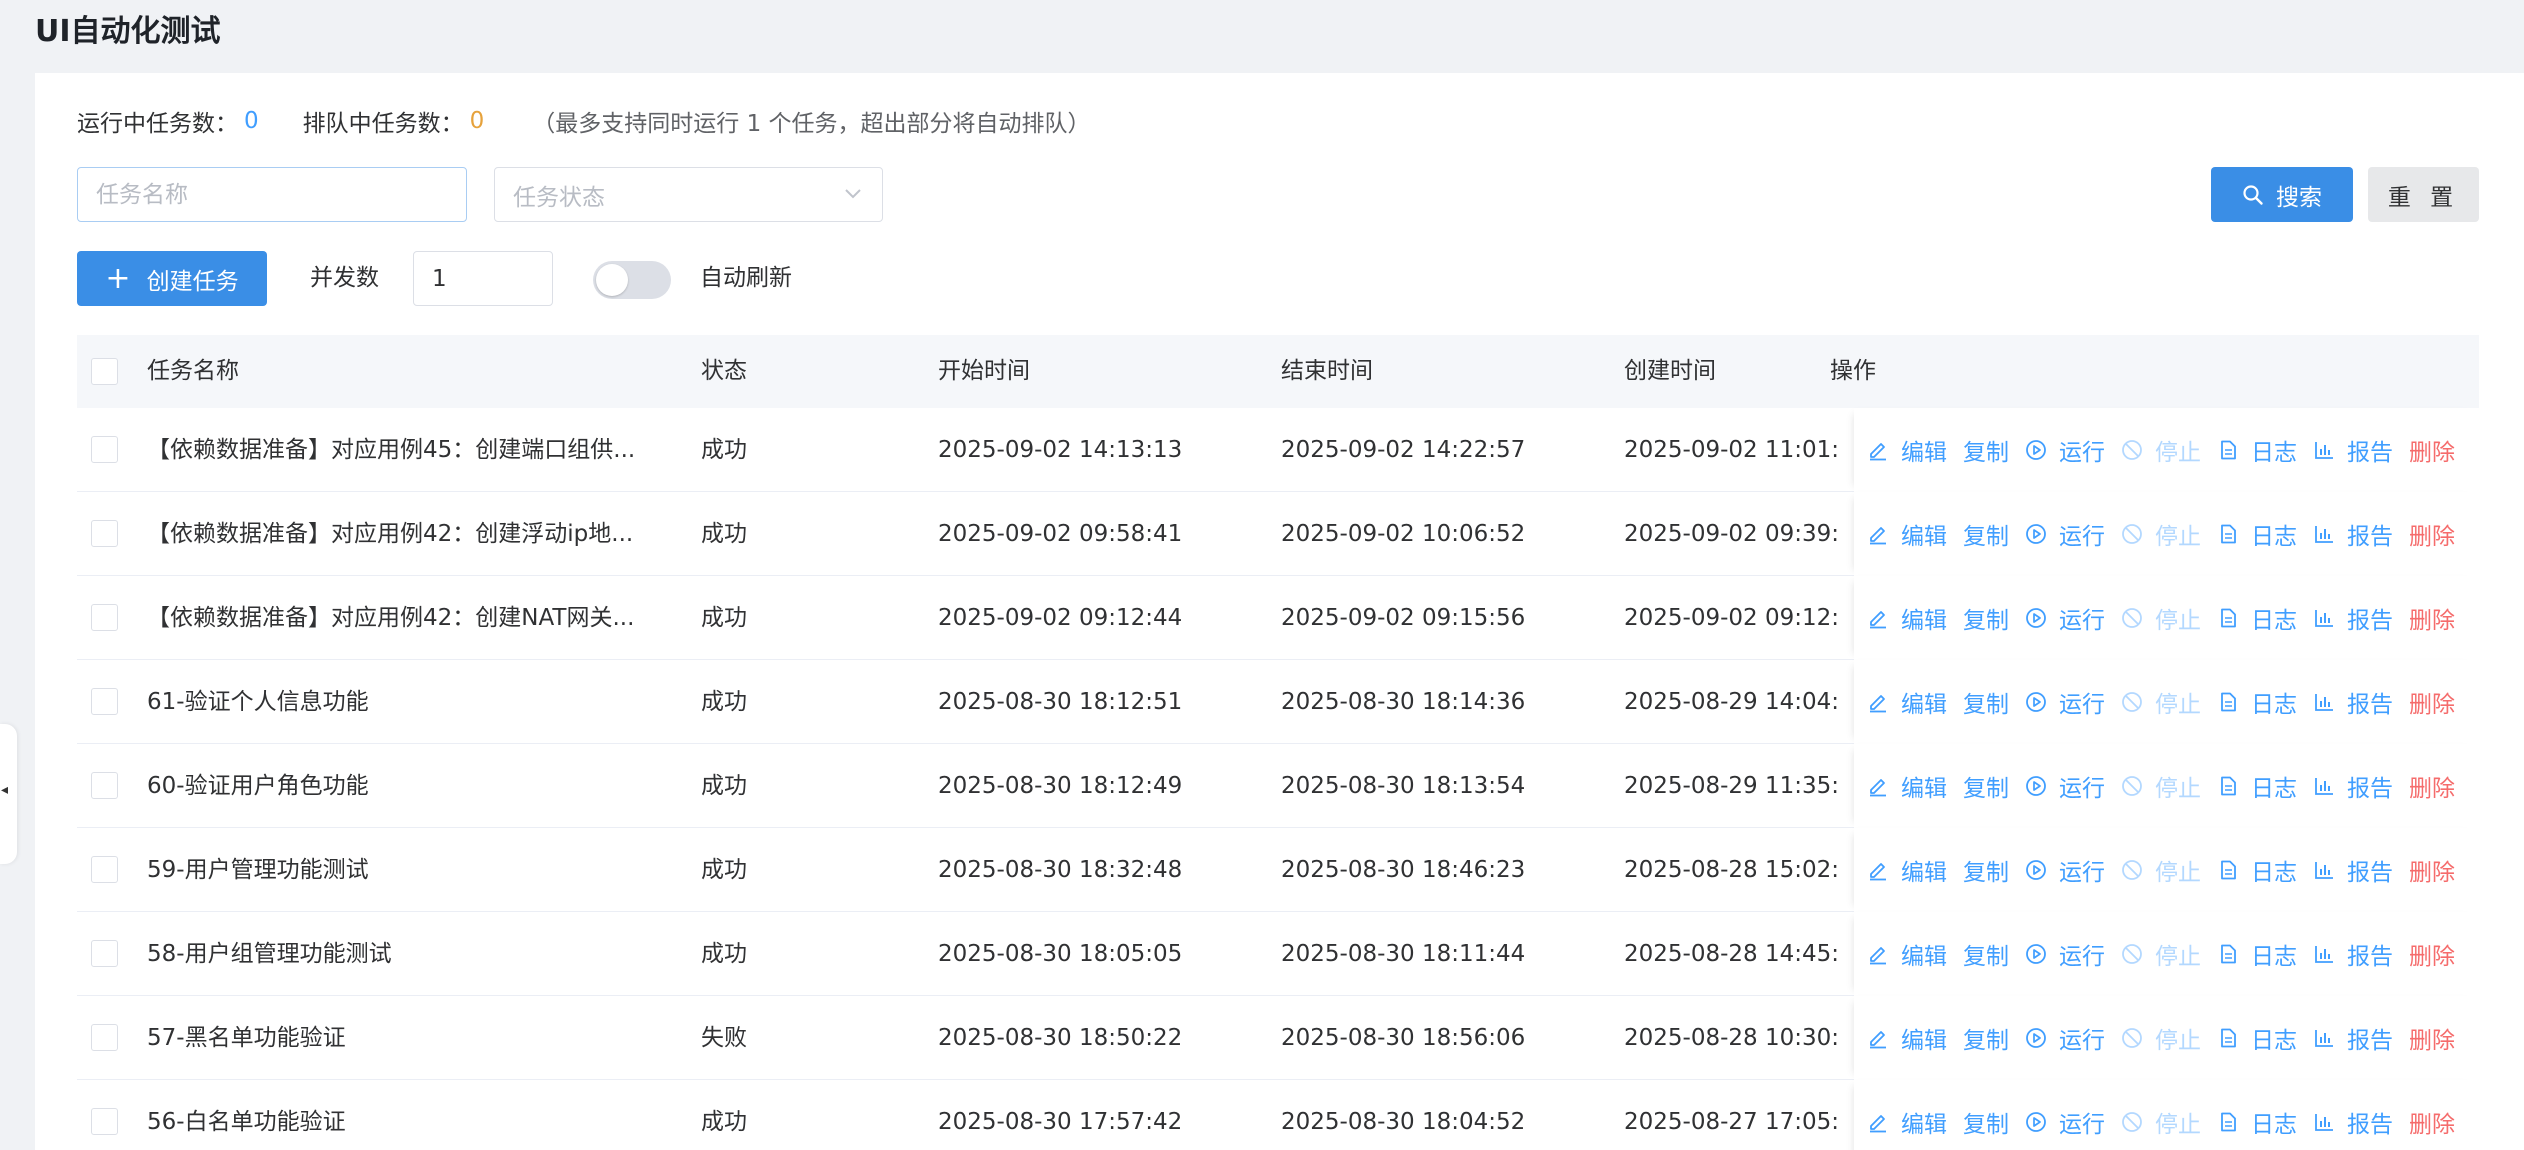 The height and width of the screenshot is (1150, 2524). Describe the element at coordinates (2132, 618) in the screenshot. I see `ban-icon` at that location.